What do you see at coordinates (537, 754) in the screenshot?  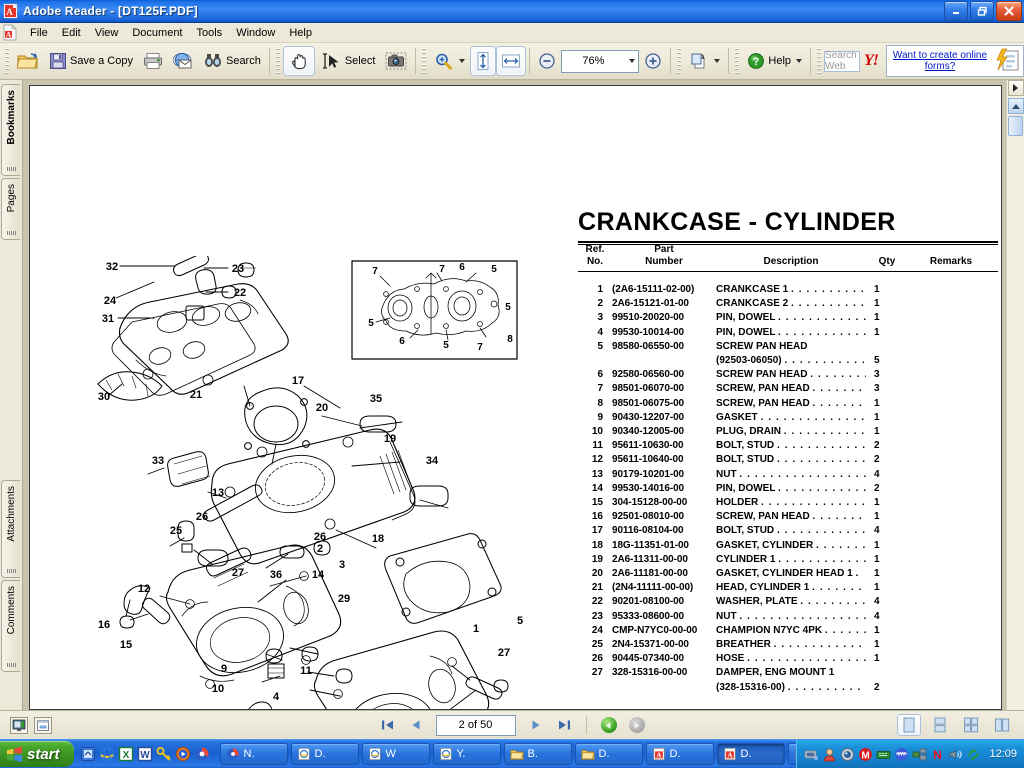 I see `taskbar-button: B.` at bounding box center [537, 754].